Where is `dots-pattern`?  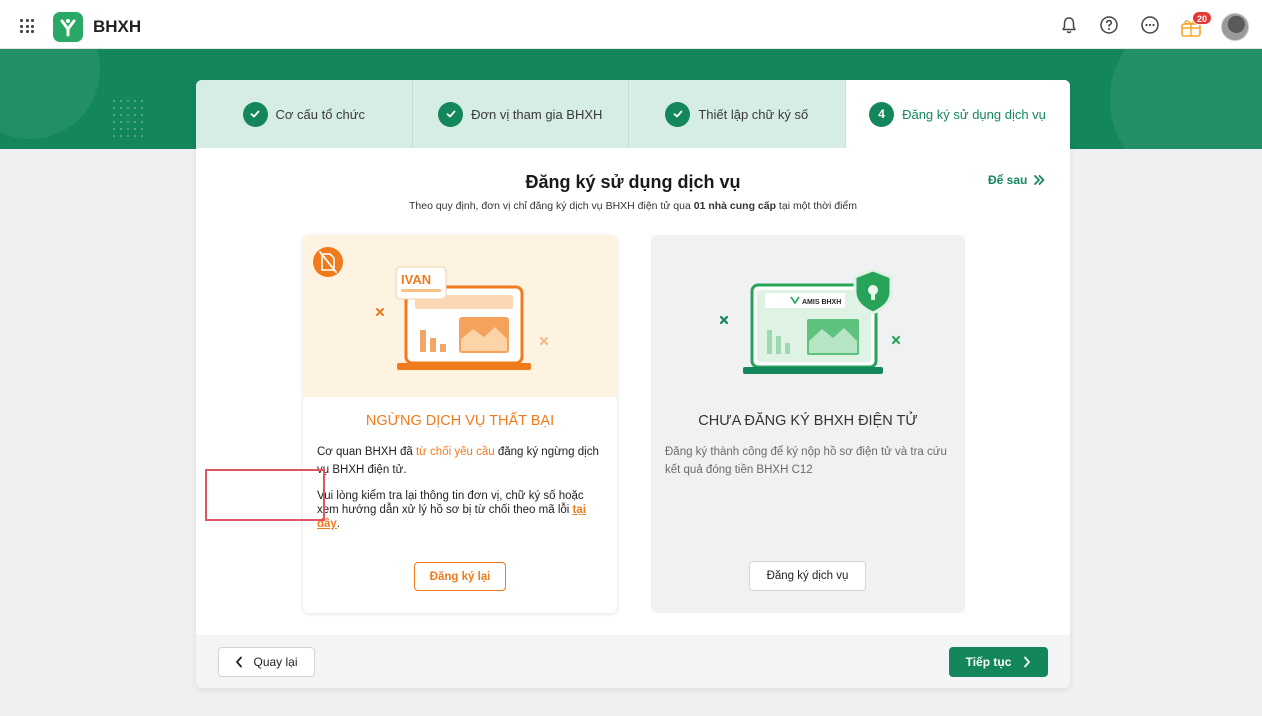 dots-pattern is located at coordinates (128, 118).